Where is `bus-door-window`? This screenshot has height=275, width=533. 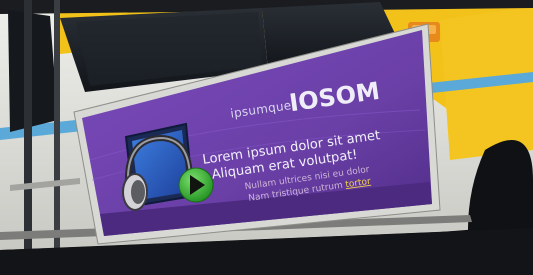
bus-door-window is located at coordinates (33, 71).